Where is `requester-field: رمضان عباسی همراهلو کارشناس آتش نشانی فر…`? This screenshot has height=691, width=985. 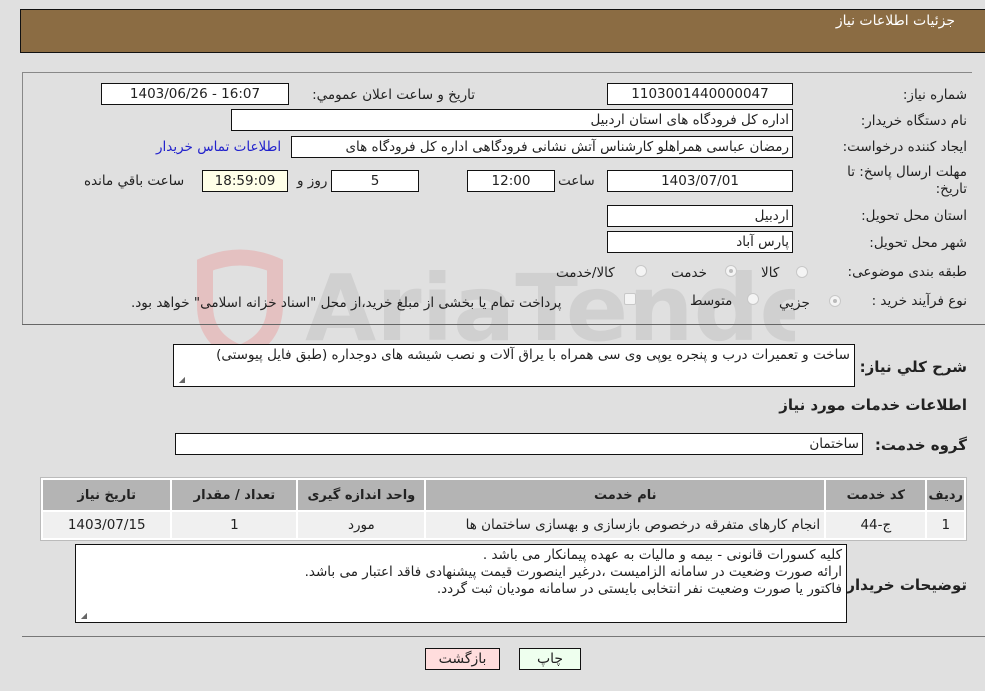 requester-field: رمضان عباسی همراهلو کارشناس آتش نشانی فر… is located at coordinates (542, 147).